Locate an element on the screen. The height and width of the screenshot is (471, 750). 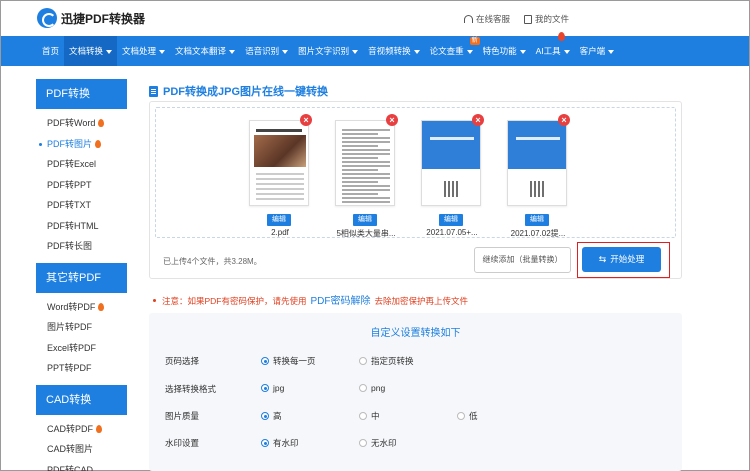
sidebar-item: CAD转图片 is located at coordinates (81, 449).